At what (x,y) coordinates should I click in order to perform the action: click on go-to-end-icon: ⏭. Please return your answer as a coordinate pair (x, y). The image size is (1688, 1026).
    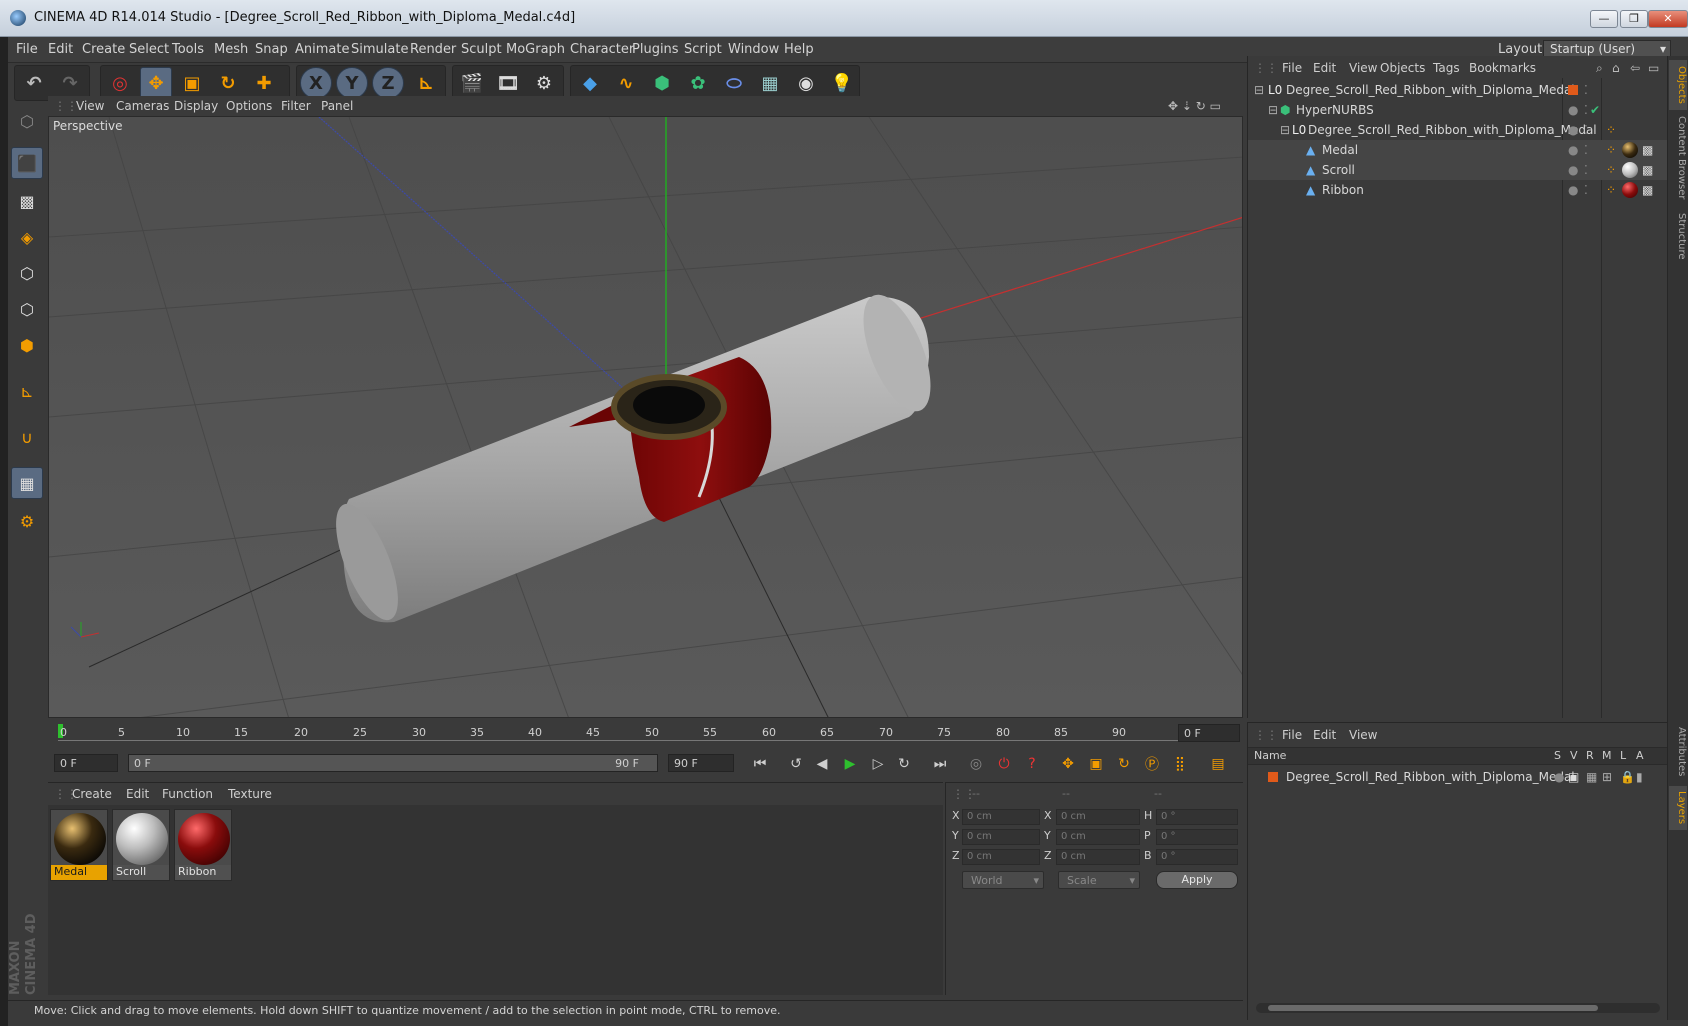
    Looking at the image, I should click on (940, 764).